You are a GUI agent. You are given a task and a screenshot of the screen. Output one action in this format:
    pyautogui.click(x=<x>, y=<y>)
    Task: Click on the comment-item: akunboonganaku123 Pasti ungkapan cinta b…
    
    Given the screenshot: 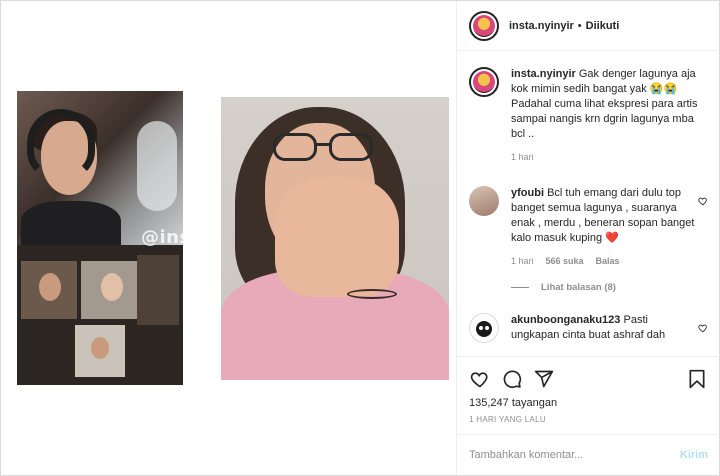 What is the action you would take?
    pyautogui.click(x=588, y=328)
    